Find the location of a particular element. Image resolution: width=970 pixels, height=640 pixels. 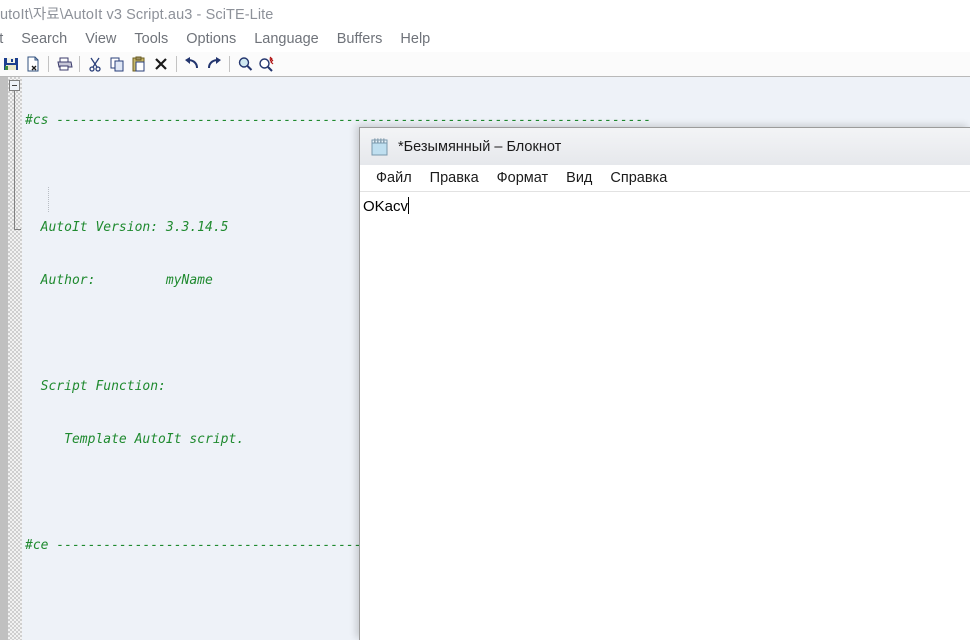

menu-view: View is located at coordinates (105, 39).